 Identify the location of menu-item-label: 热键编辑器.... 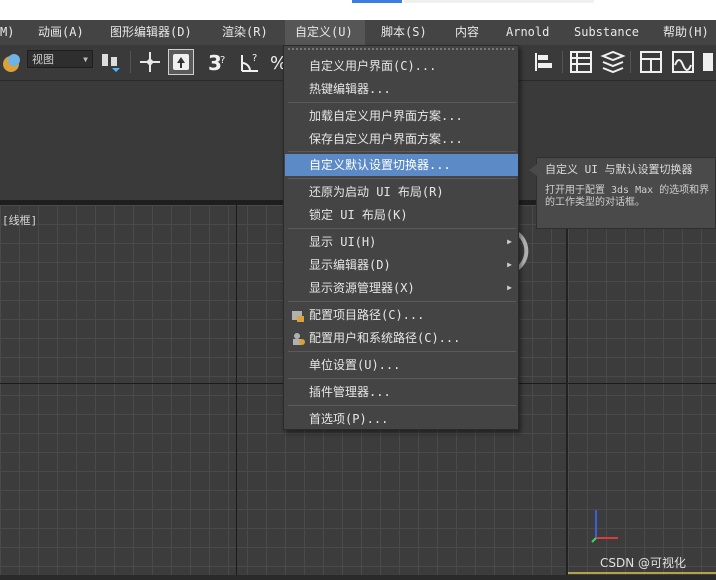
(350, 89).